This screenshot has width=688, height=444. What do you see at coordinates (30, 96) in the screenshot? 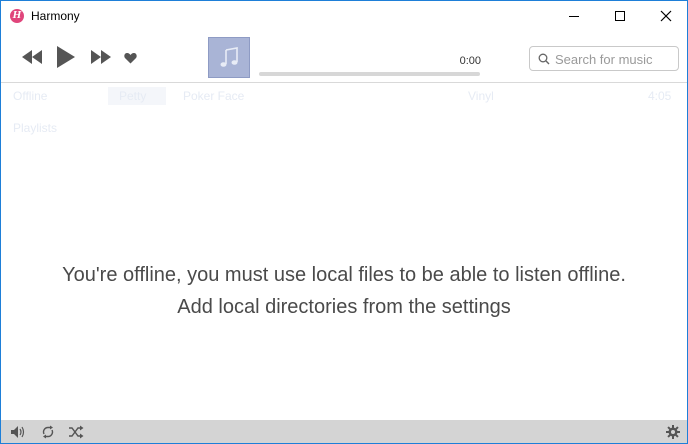
I see `sidebar-item-offline: Offline` at bounding box center [30, 96].